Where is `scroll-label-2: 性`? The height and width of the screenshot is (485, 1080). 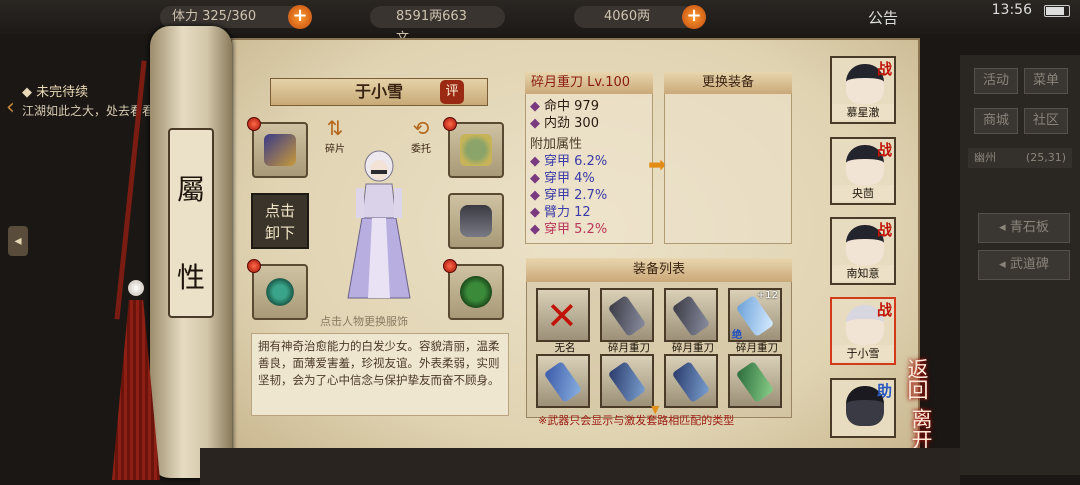
scroll-label-2: 性 is located at coordinates (190, 277).